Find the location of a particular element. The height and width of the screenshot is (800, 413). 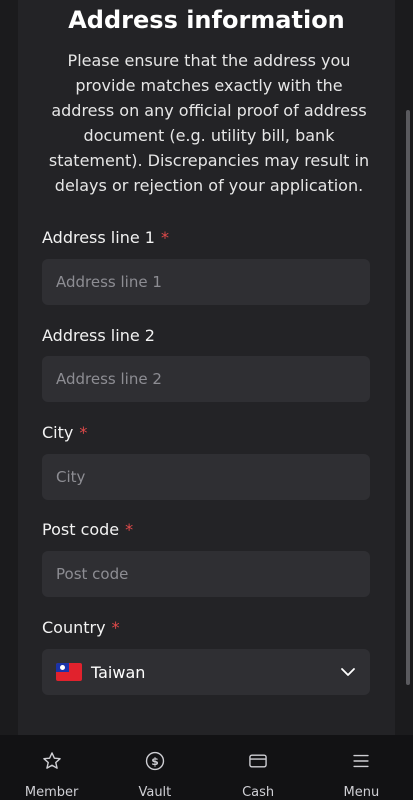

taiwan-flag-icon is located at coordinates (69, 672).